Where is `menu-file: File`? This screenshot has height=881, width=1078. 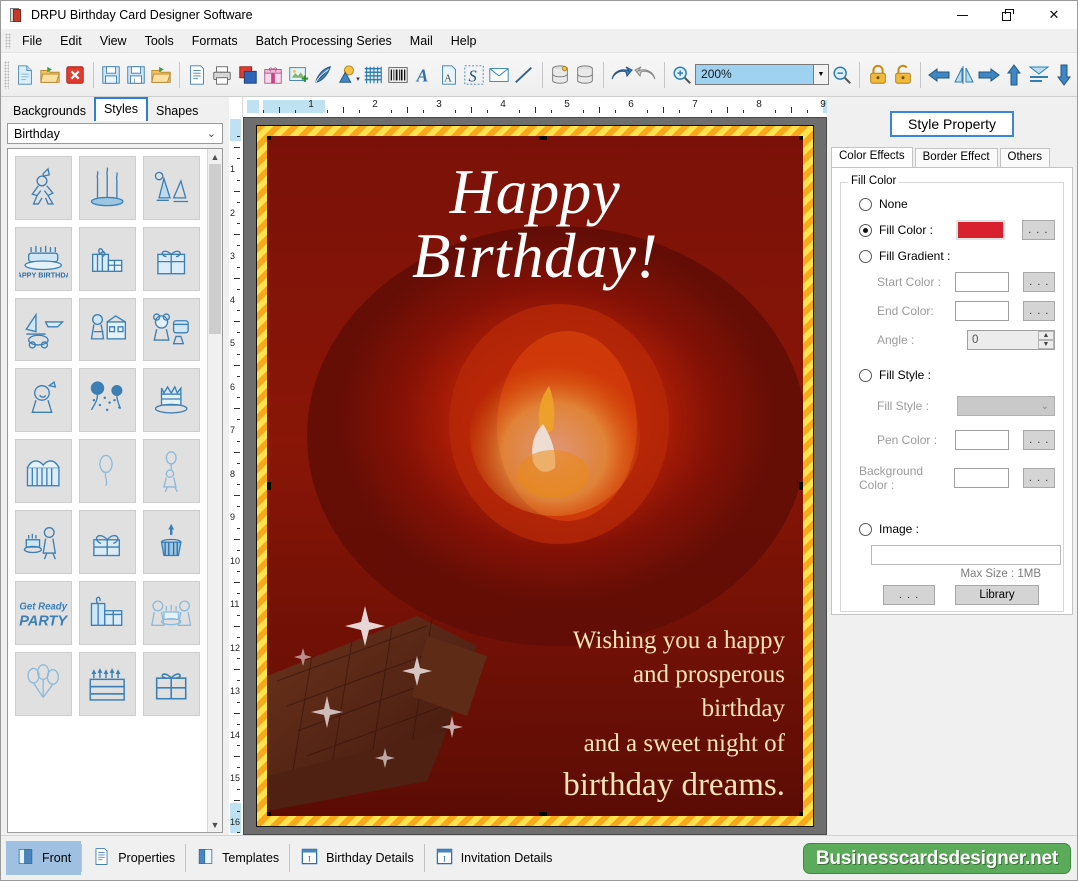 menu-file: File is located at coordinates (32, 41).